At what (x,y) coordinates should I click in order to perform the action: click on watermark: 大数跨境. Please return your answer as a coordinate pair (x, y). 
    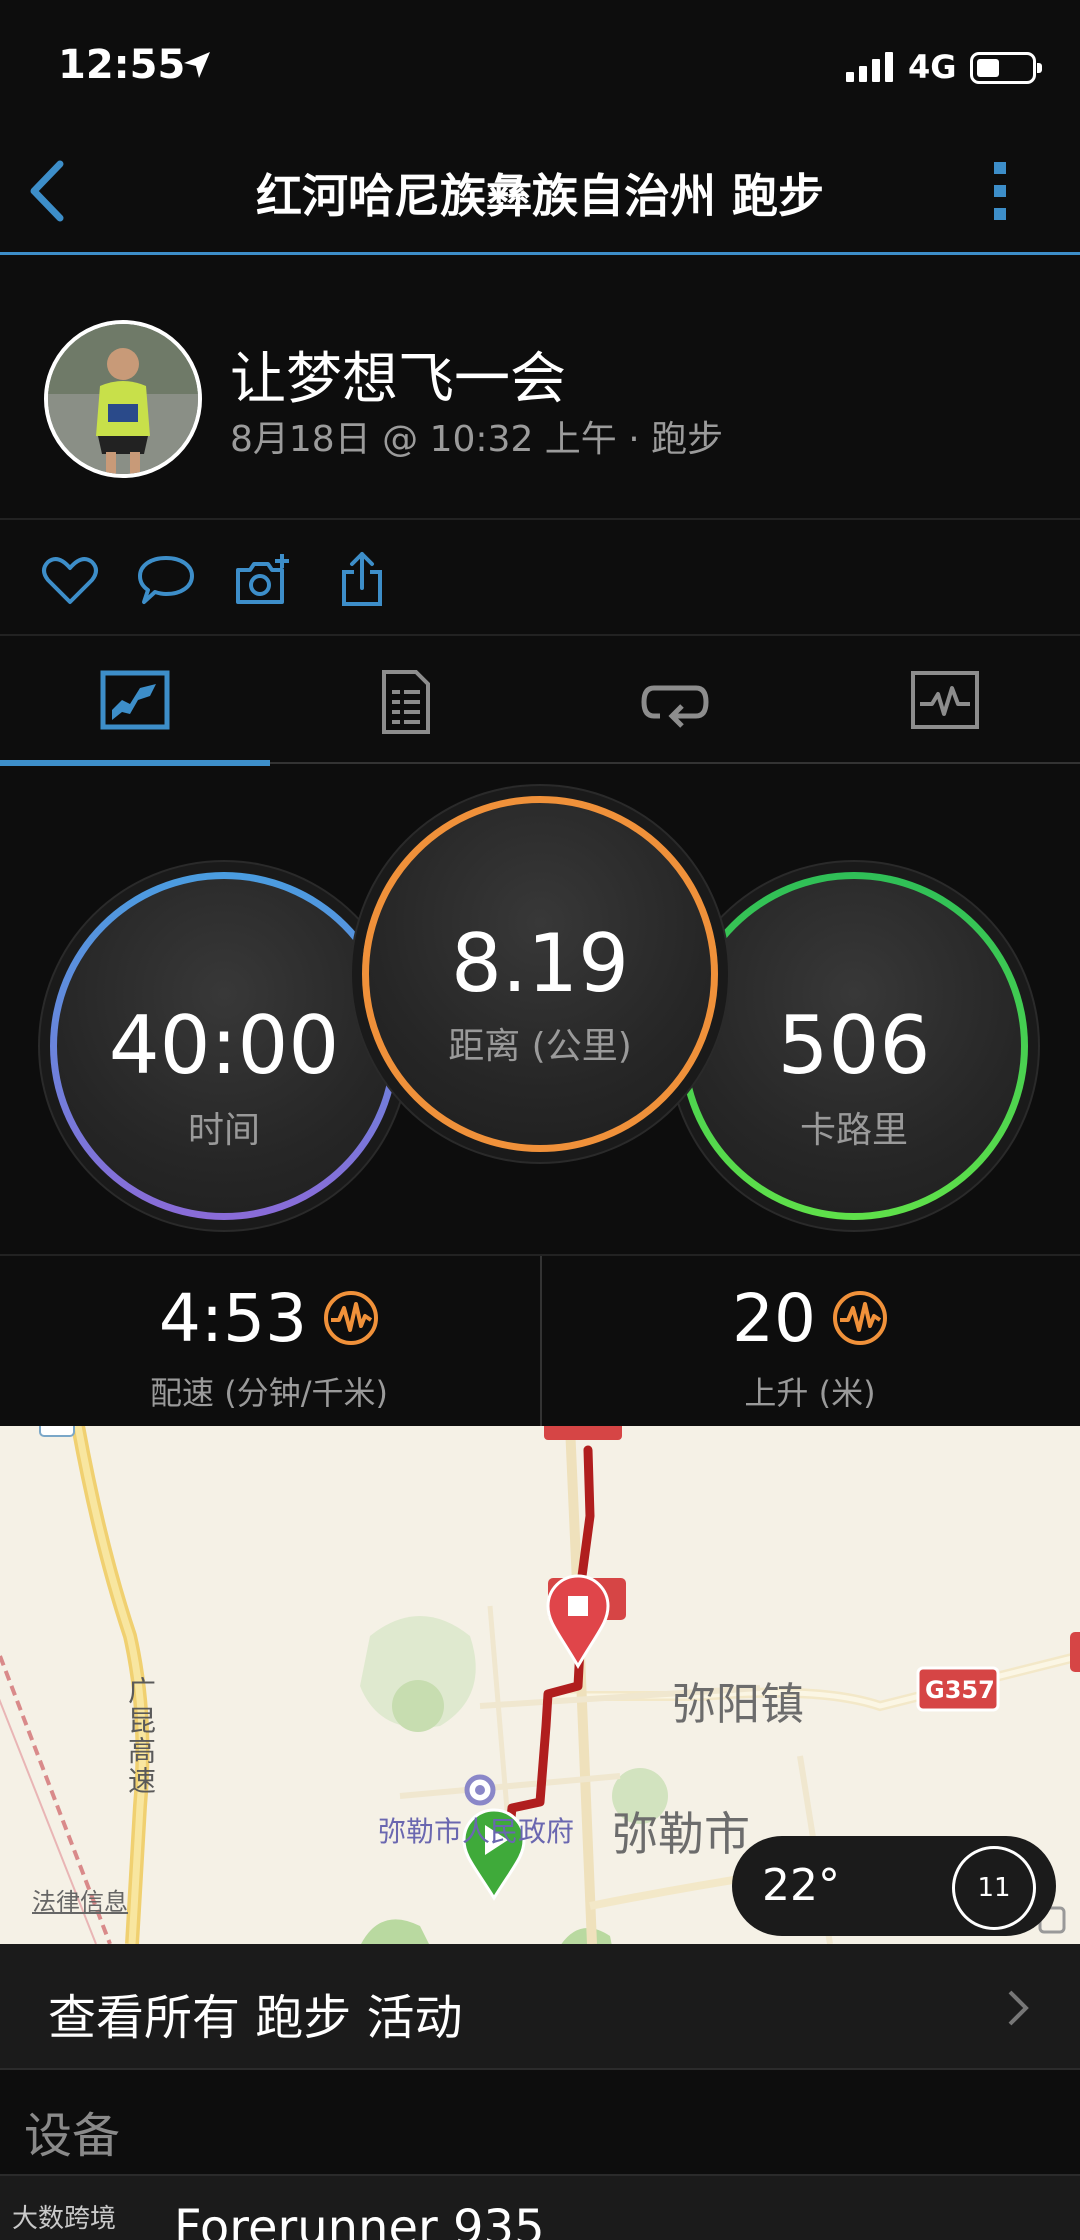
    Looking at the image, I should click on (64, 2219).